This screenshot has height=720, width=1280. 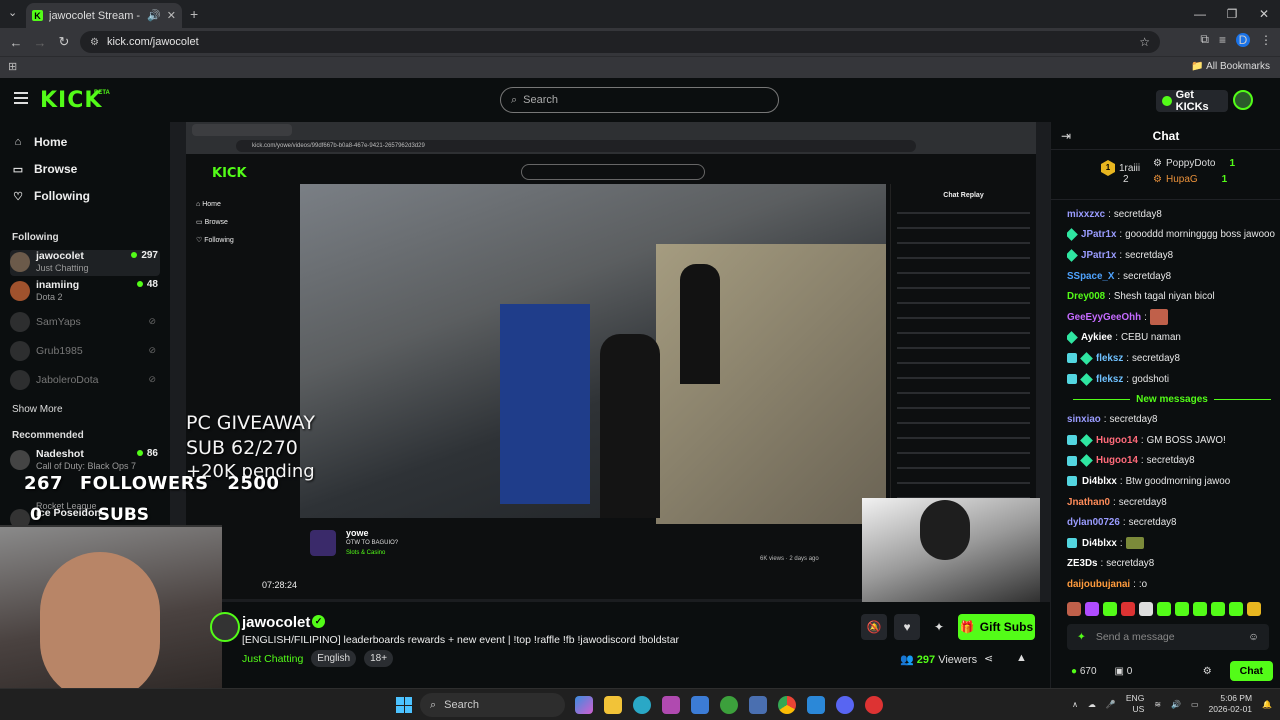 I want to click on sidebar-nav-following: ♡ Following, so click(x=51, y=196).